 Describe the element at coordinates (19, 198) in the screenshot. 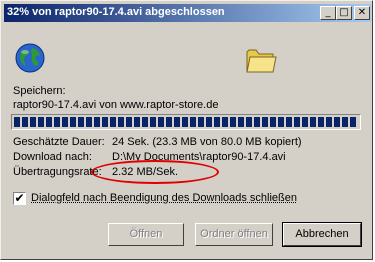

I see `close-dialog-checkbox: ✔` at that location.